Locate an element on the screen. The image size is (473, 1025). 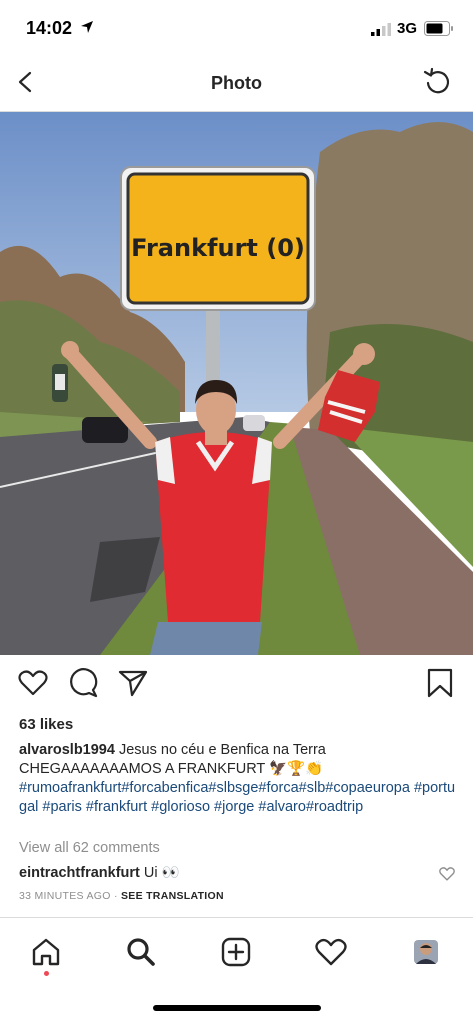
notification-dot is located at coordinates (46, 973).